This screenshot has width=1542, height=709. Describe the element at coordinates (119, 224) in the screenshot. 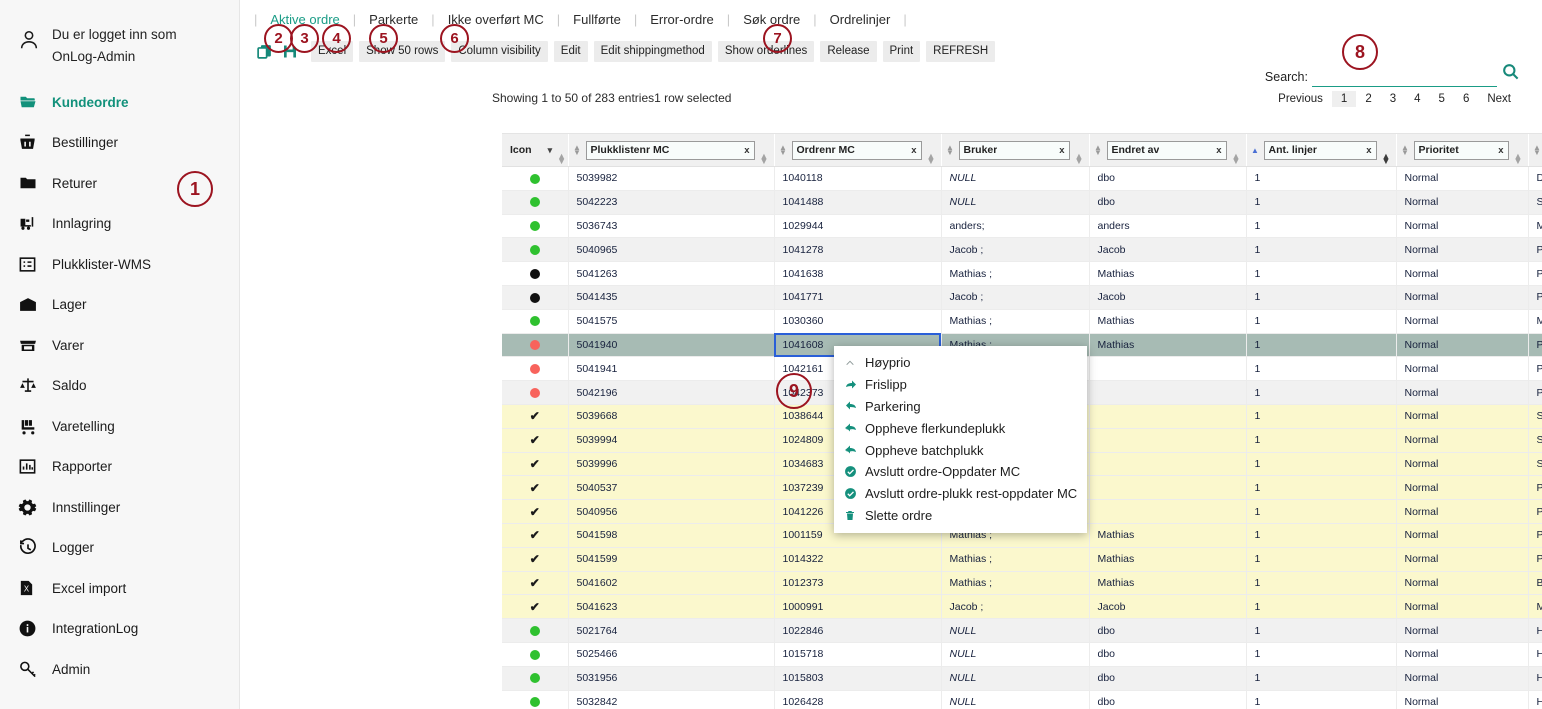

I see `sidebar-item-innlagring: Innlagring` at that location.